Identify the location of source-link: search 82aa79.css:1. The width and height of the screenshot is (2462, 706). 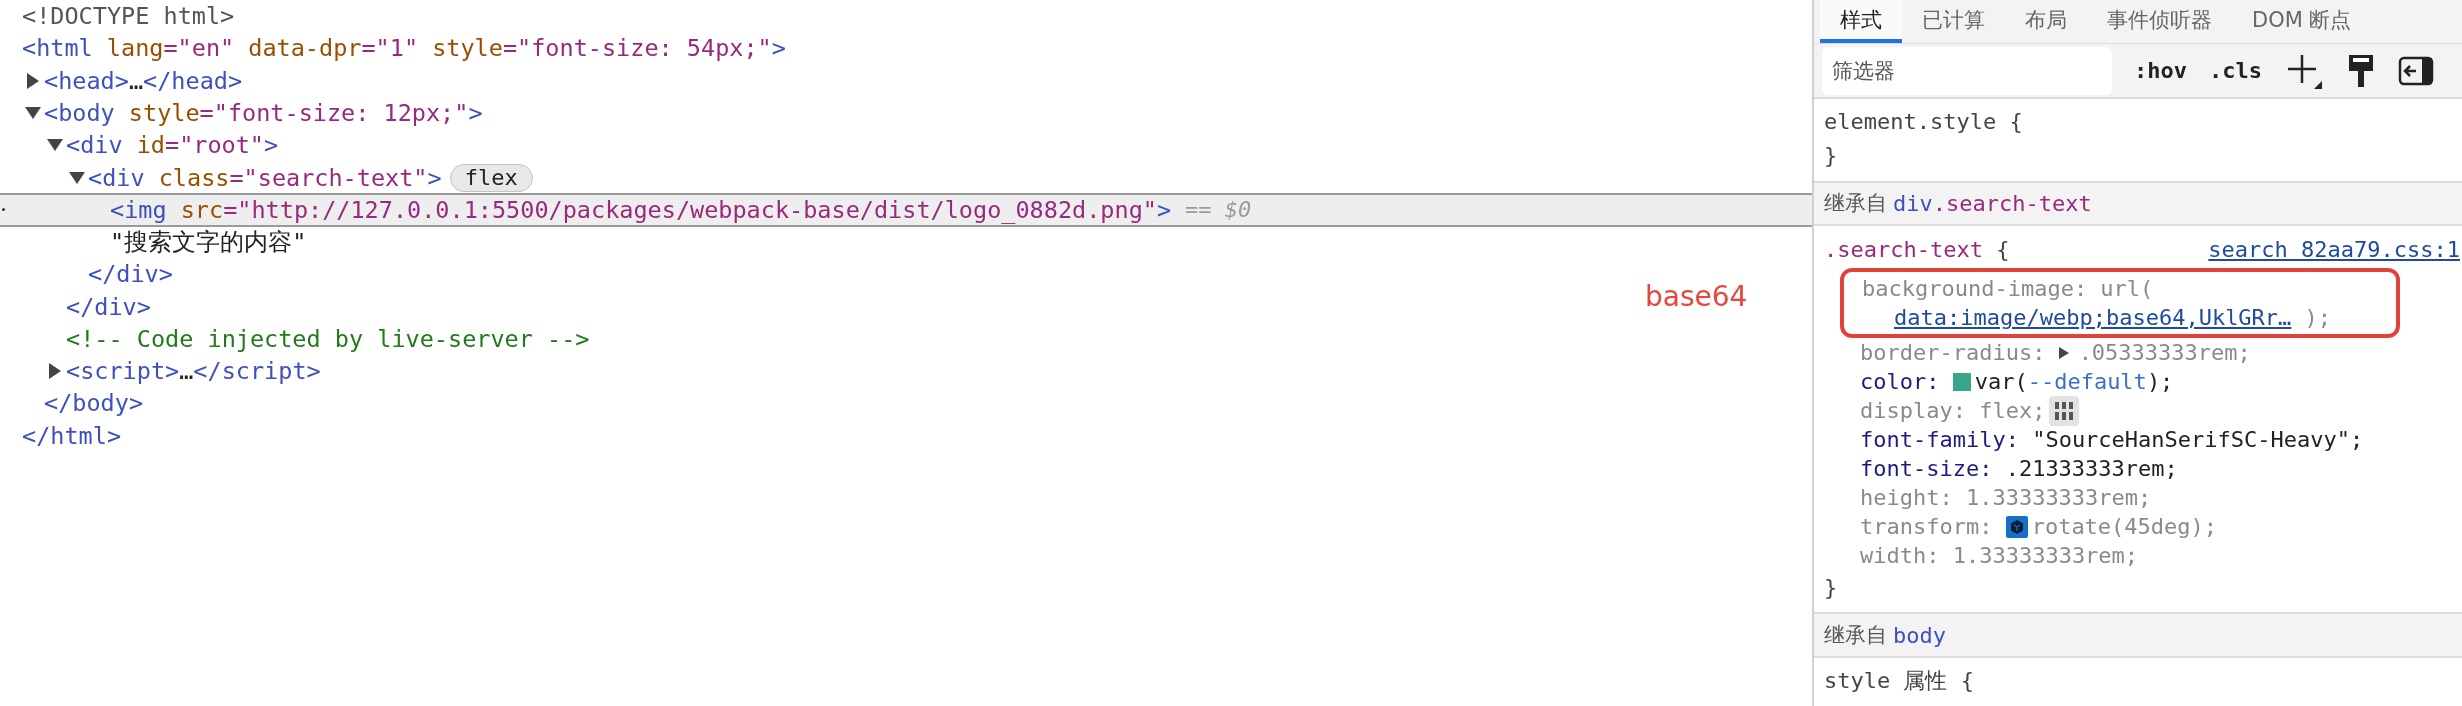
(2334, 249).